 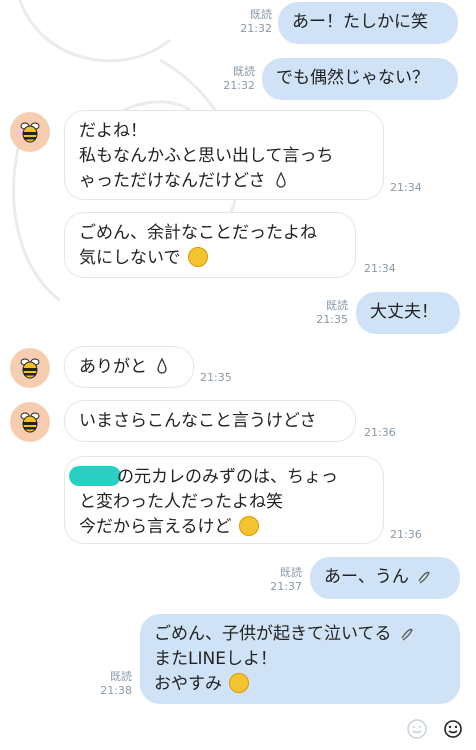 I want to click on message-text: ありがと, so click(x=113, y=367).